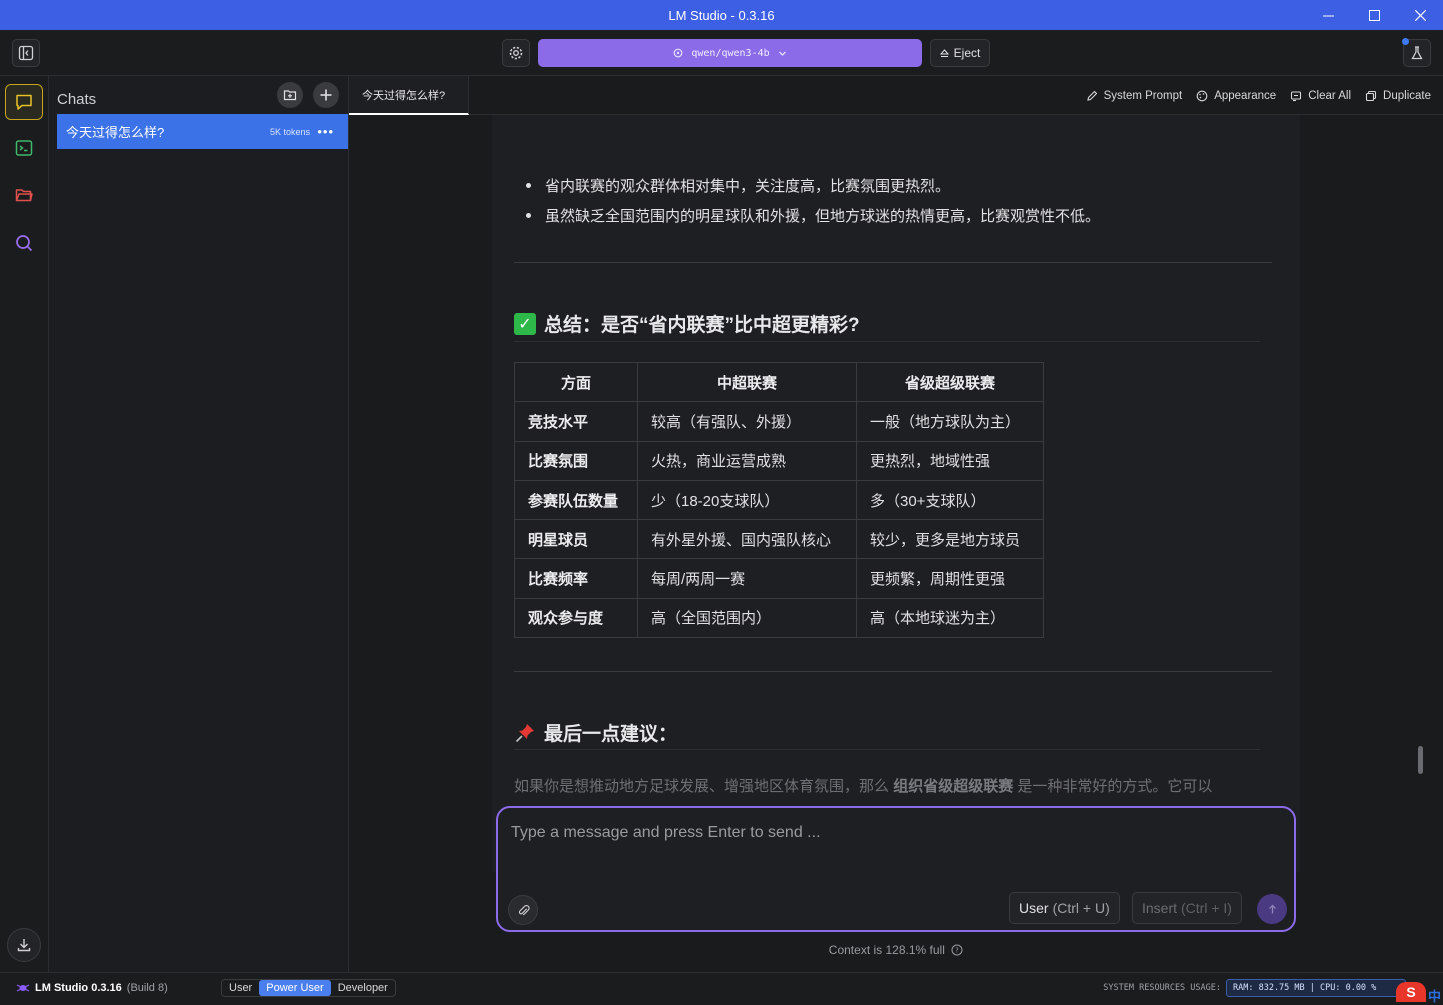 The width and height of the screenshot is (1443, 1005). Describe the element at coordinates (687, 323) in the screenshot. I see `summary-heading: ✓ 总结：是否“省内联赛”比中超更精彩?` at that location.